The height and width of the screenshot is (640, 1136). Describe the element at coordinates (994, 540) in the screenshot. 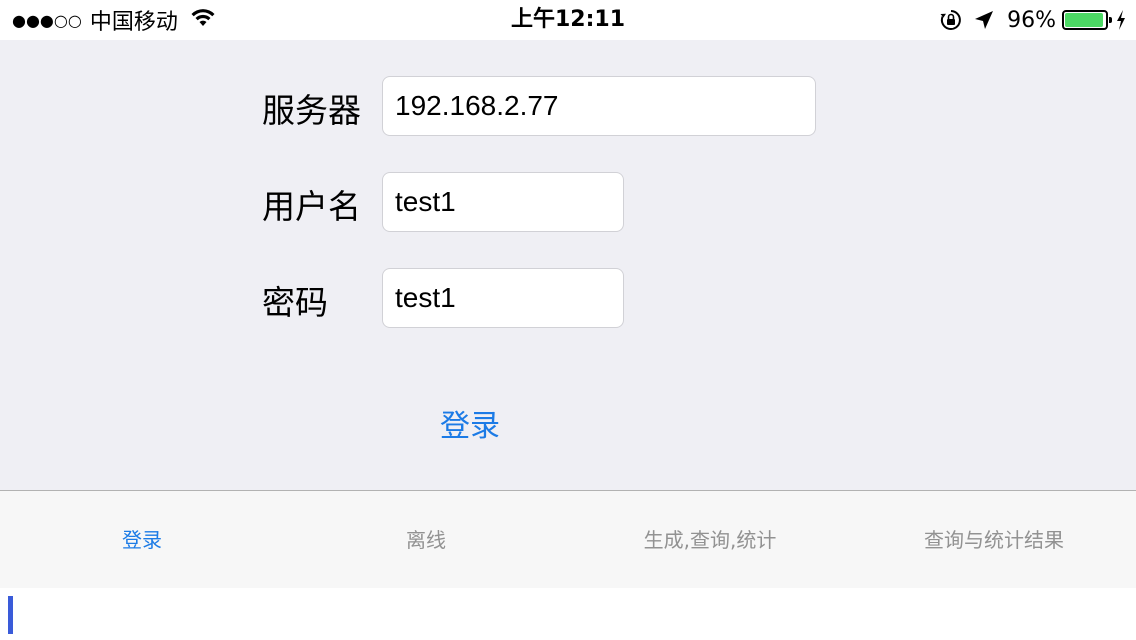

I see `tab-query-stats-results: 查询与统计结果` at that location.